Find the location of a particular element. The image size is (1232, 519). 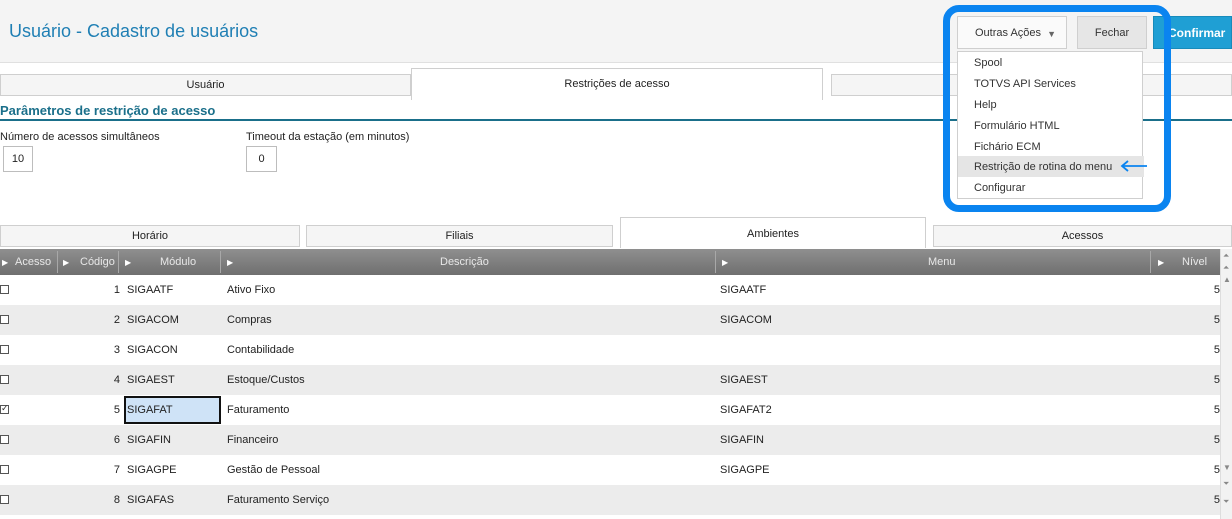

menu-item-spool: Spool is located at coordinates (1051, 62).